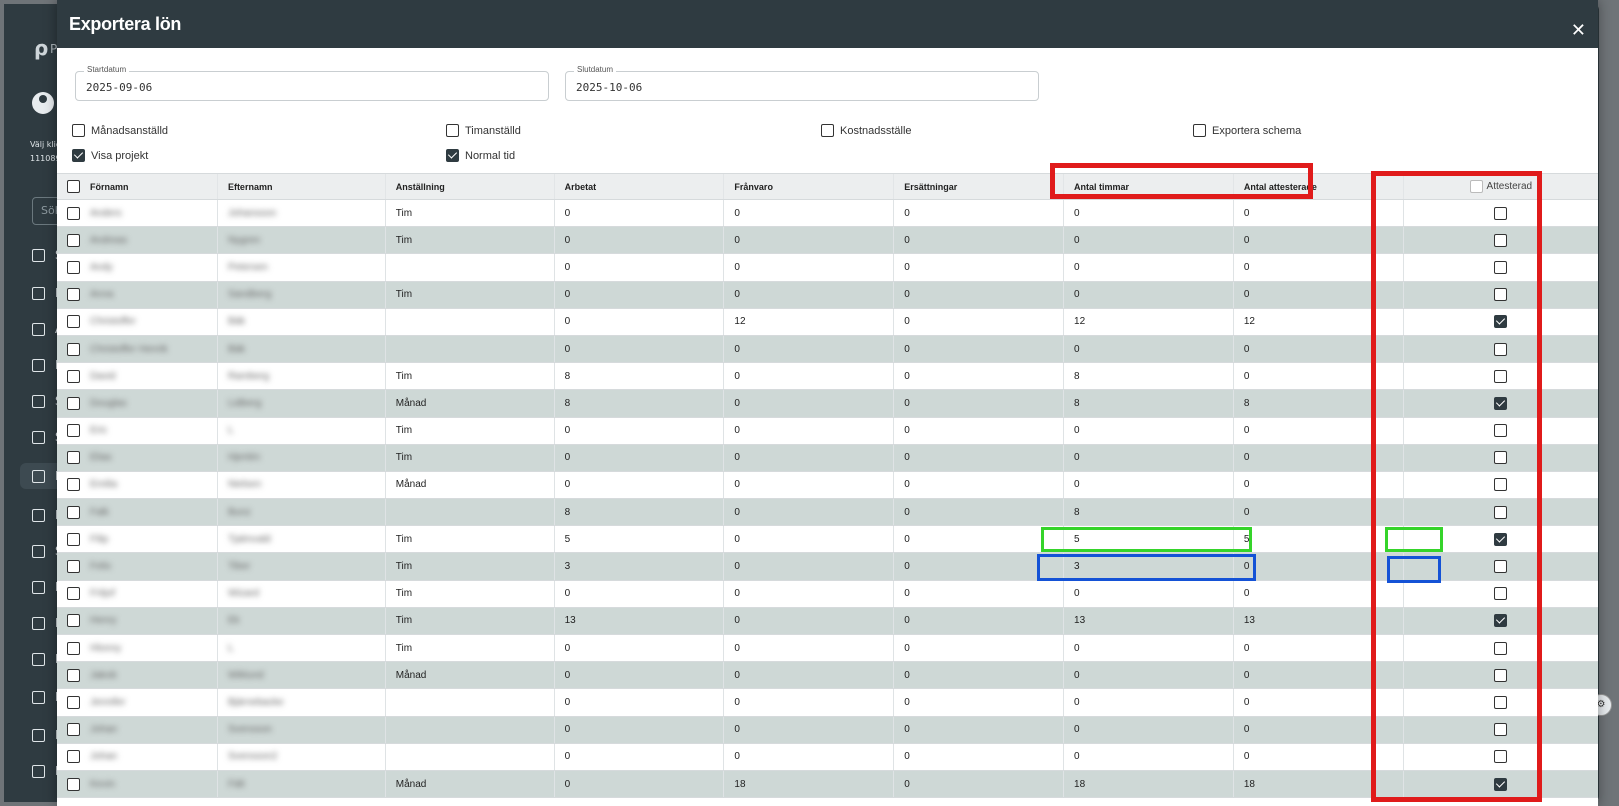 The height and width of the screenshot is (806, 1619). I want to click on col-header-attested-count: Antal attesterade, so click(1319, 186).